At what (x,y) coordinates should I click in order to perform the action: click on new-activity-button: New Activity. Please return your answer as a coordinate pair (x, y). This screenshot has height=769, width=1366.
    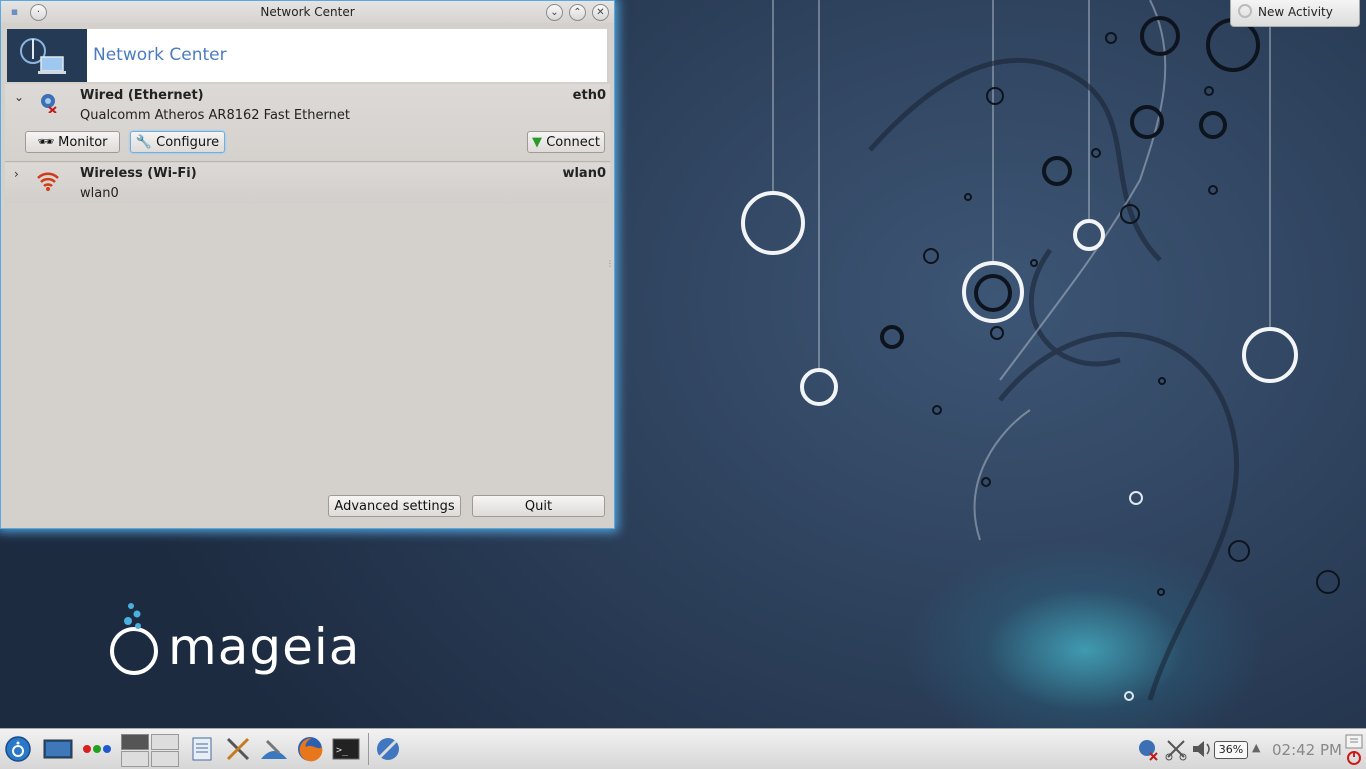
    Looking at the image, I should click on (1295, 13).